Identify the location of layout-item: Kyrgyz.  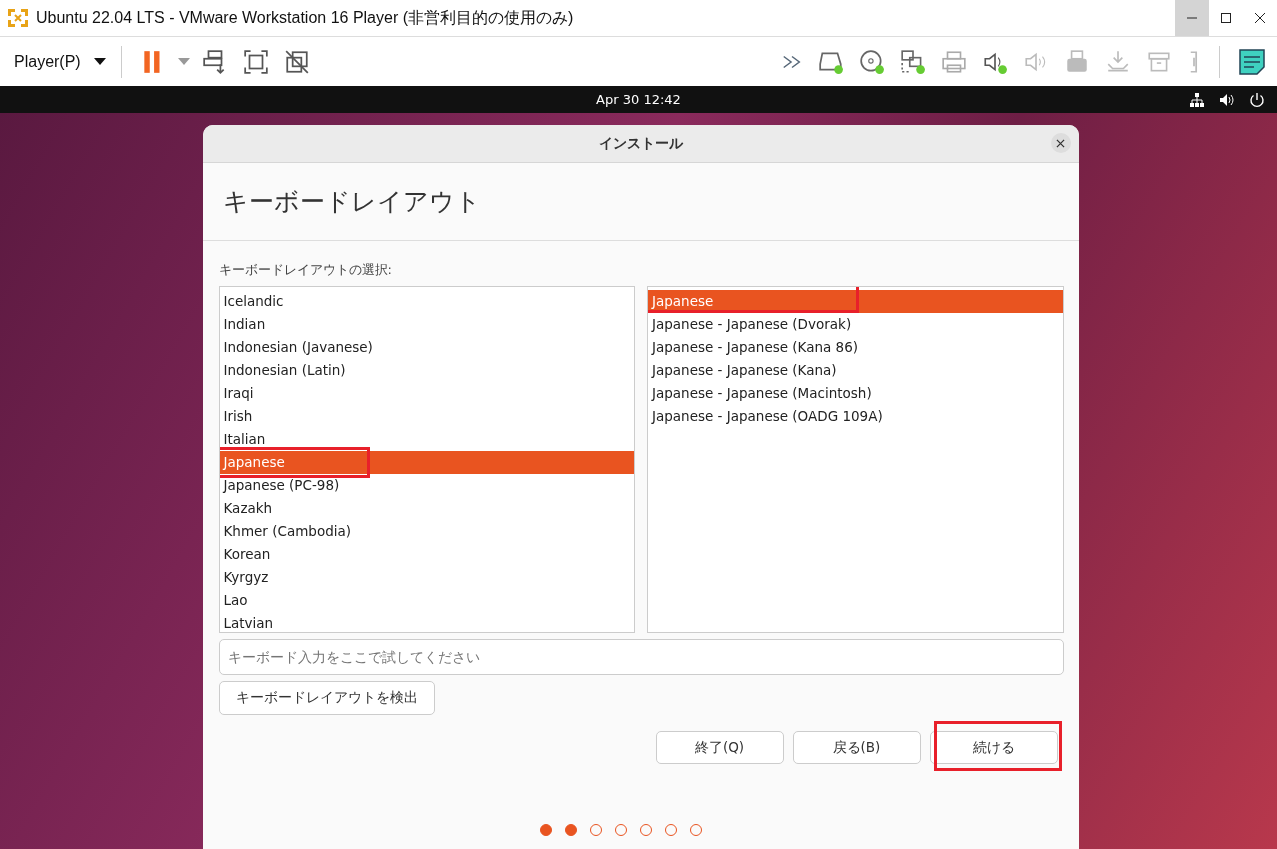
(426, 577).